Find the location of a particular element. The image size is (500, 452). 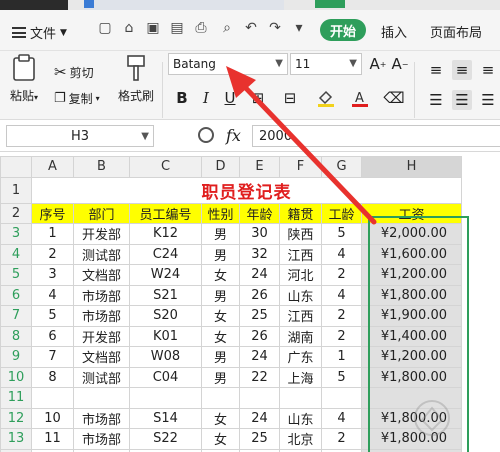

font-color-icon: A is located at coordinates (360, 98).